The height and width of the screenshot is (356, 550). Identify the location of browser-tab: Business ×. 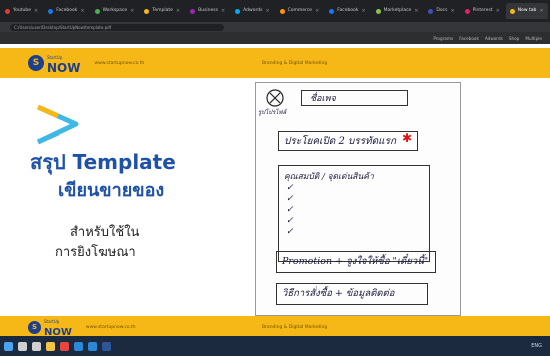
(207, 11).